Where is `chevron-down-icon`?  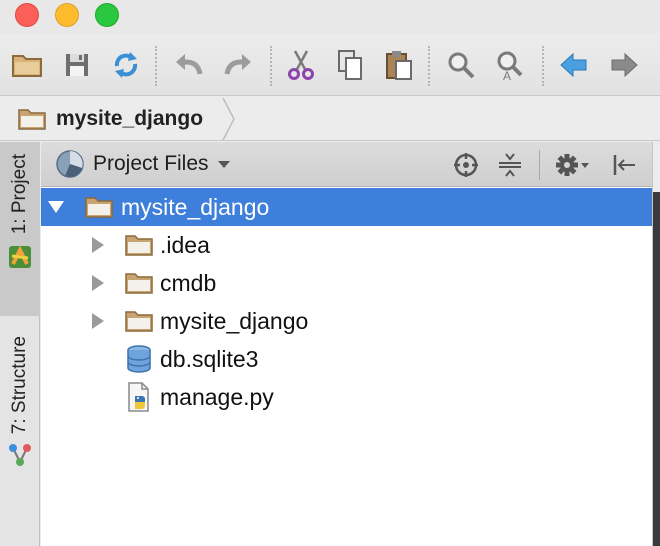 chevron-down-icon is located at coordinates (223, 164).